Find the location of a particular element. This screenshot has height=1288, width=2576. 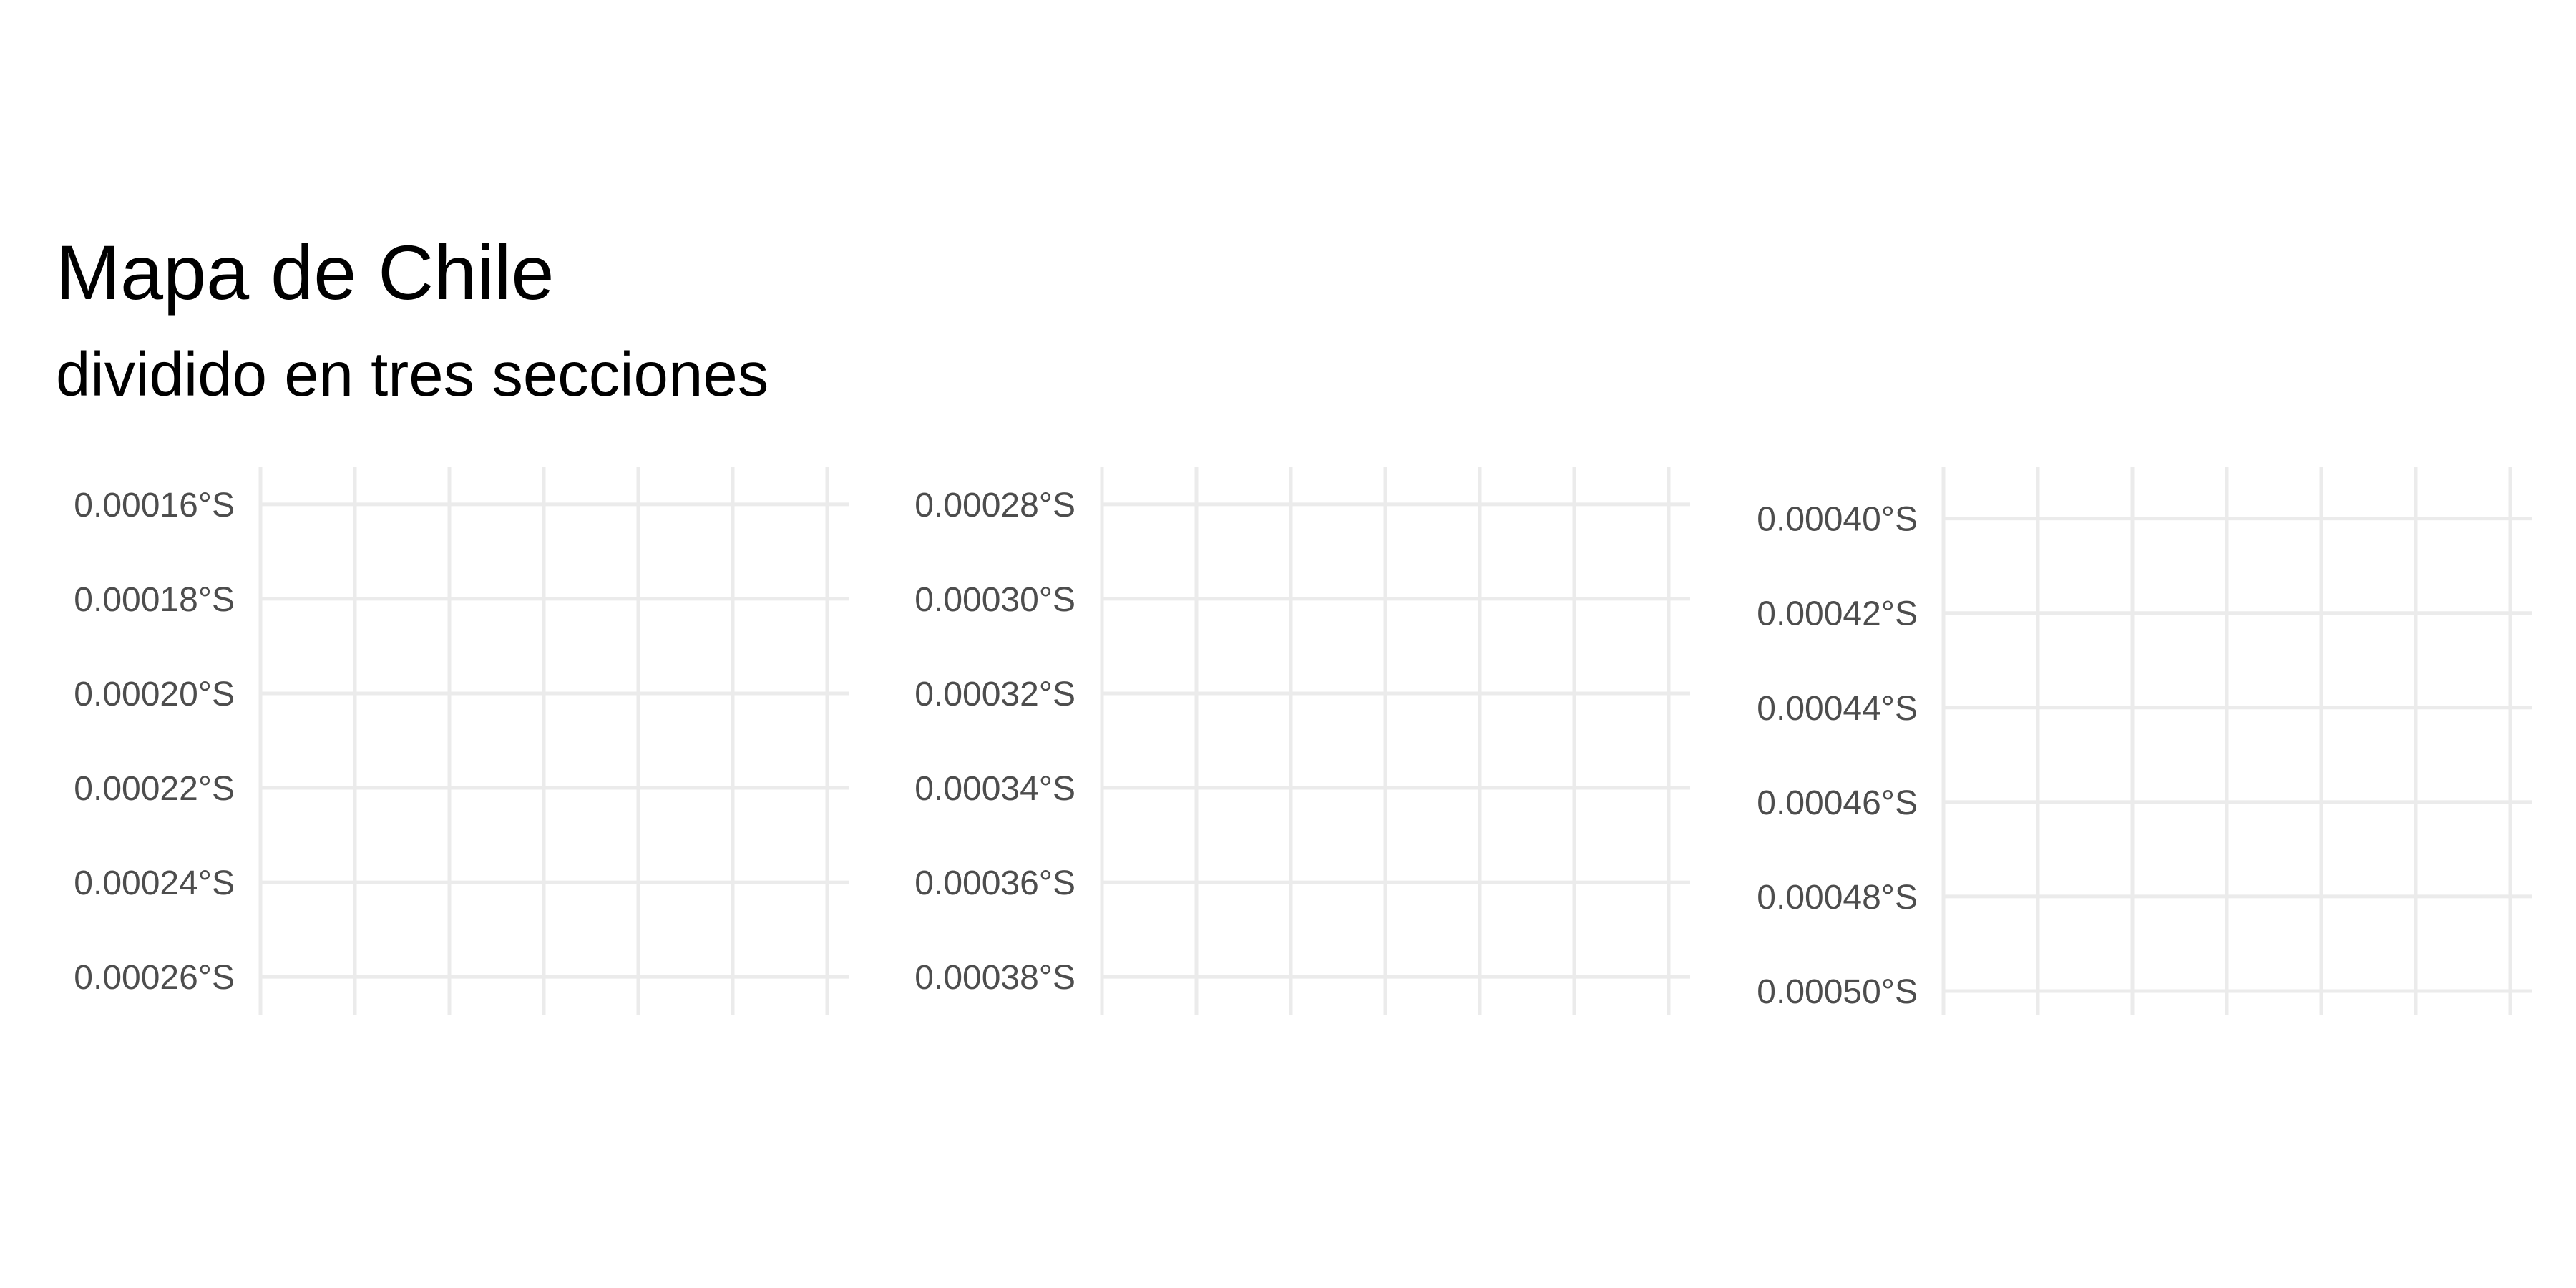

y-tick-label: 0.00046°S is located at coordinates (1837, 803).